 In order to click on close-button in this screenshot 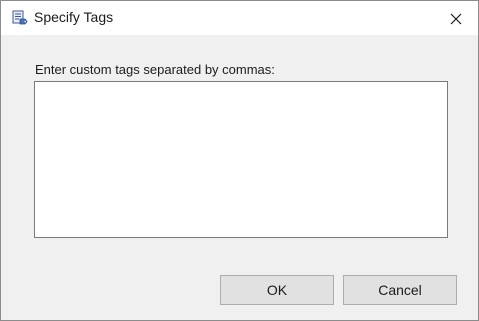, I will do `click(456, 19)`.